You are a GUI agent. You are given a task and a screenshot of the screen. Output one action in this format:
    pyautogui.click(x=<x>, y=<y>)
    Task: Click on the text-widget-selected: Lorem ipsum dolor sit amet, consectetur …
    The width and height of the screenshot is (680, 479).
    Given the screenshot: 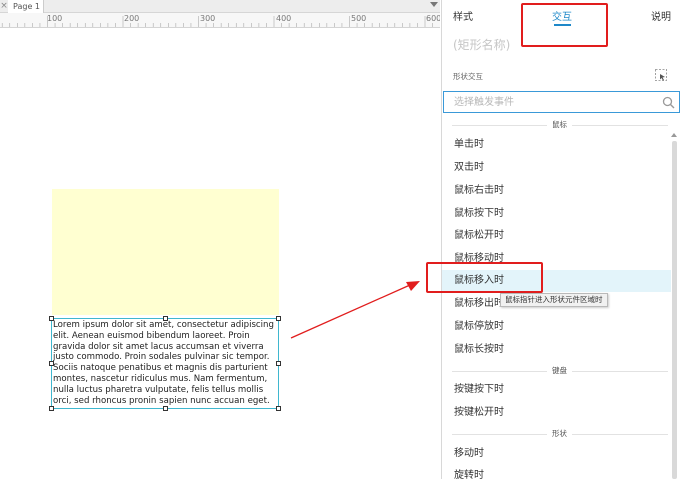 What is the action you would take?
    pyautogui.click(x=165, y=363)
    